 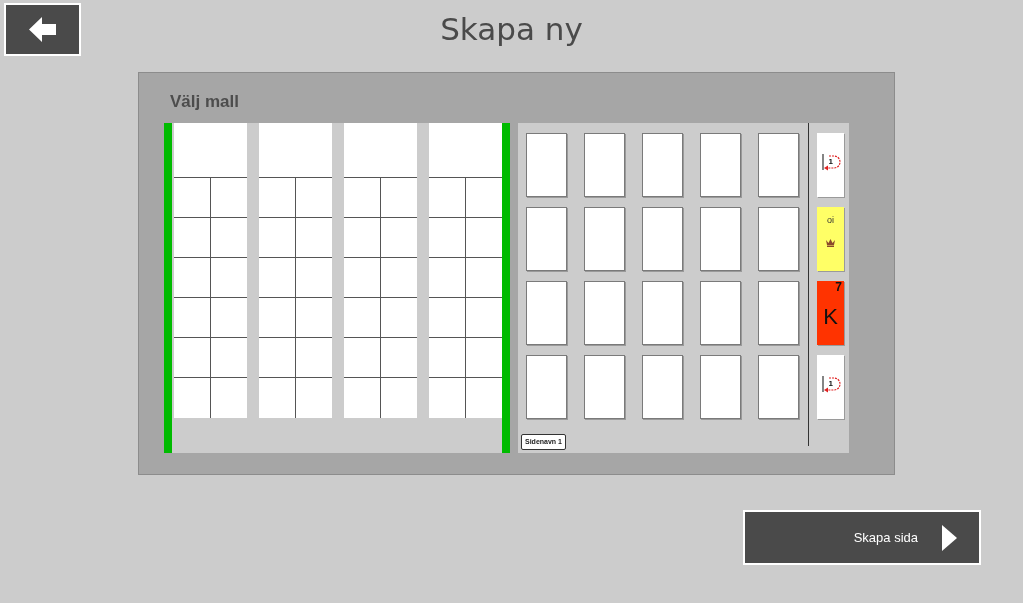 I want to click on symbol-label: oi, so click(x=830, y=220).